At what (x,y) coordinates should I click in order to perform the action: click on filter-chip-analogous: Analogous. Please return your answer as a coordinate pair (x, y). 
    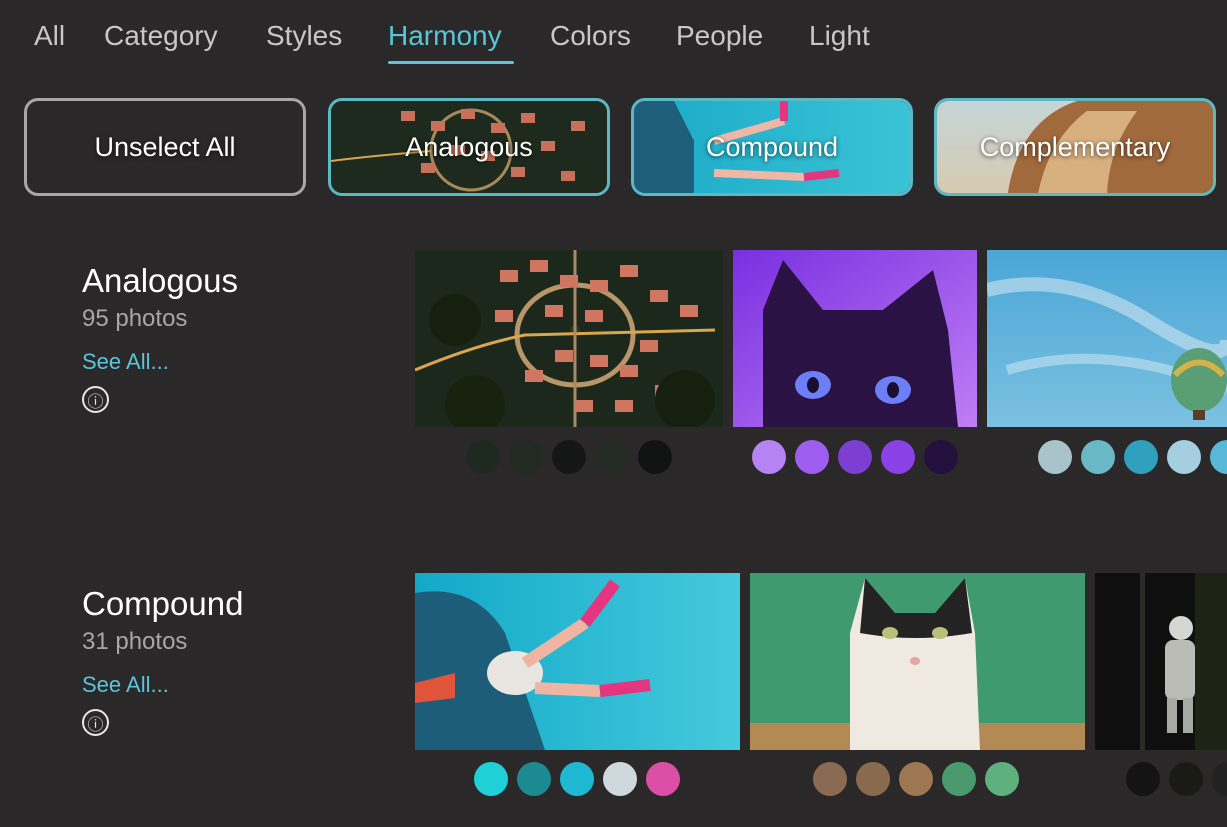
    Looking at the image, I should click on (469, 147).